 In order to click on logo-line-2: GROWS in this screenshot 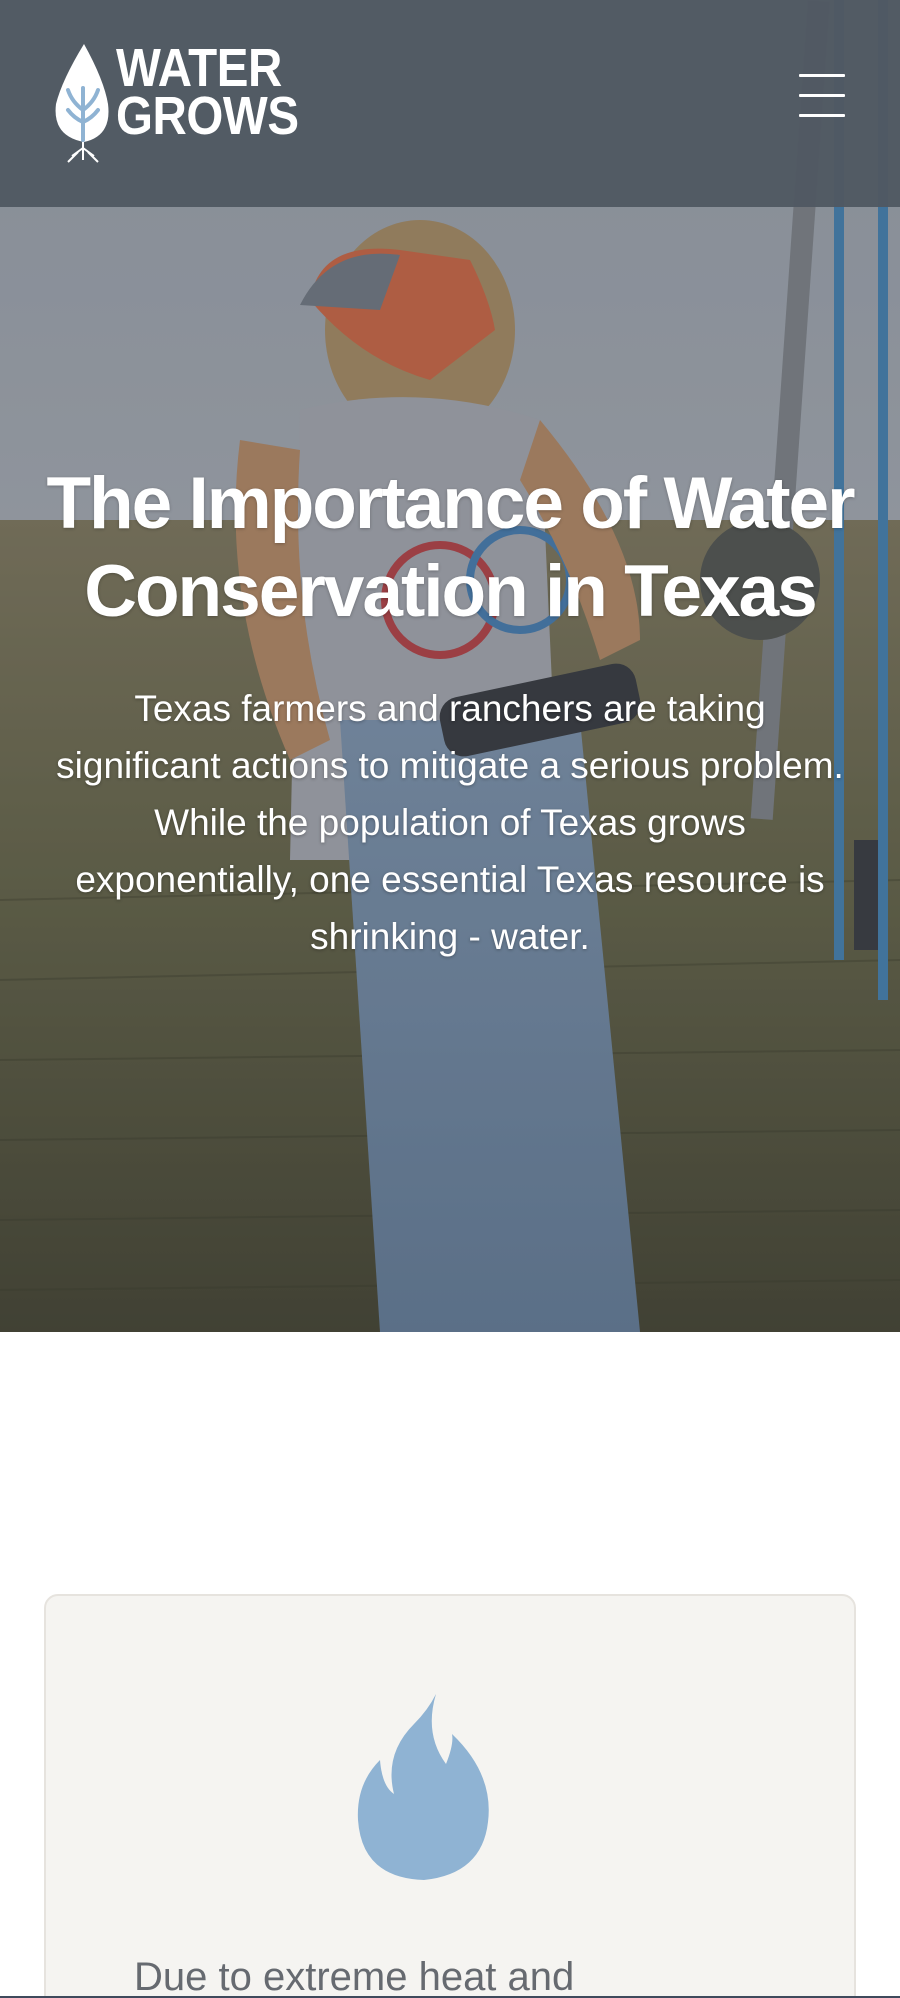, I will do `click(207, 116)`.